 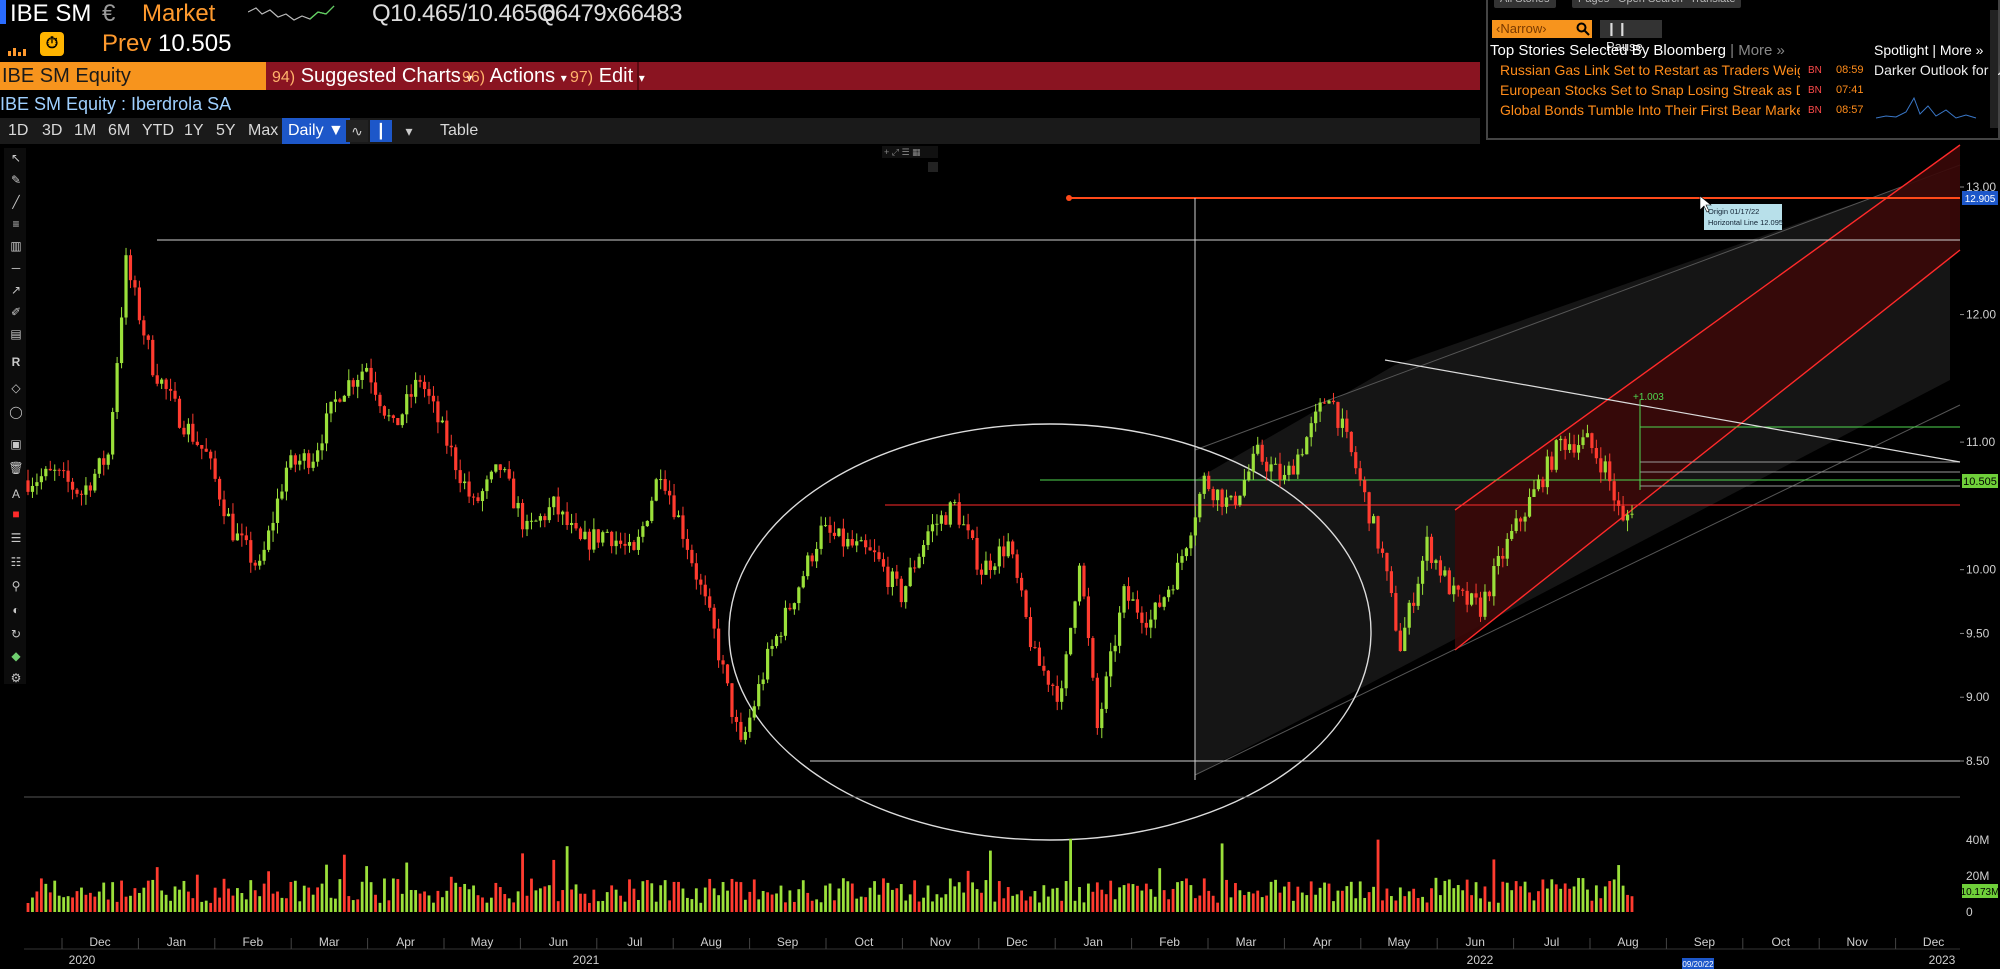 I want to click on volume-series, so click(x=830, y=875).